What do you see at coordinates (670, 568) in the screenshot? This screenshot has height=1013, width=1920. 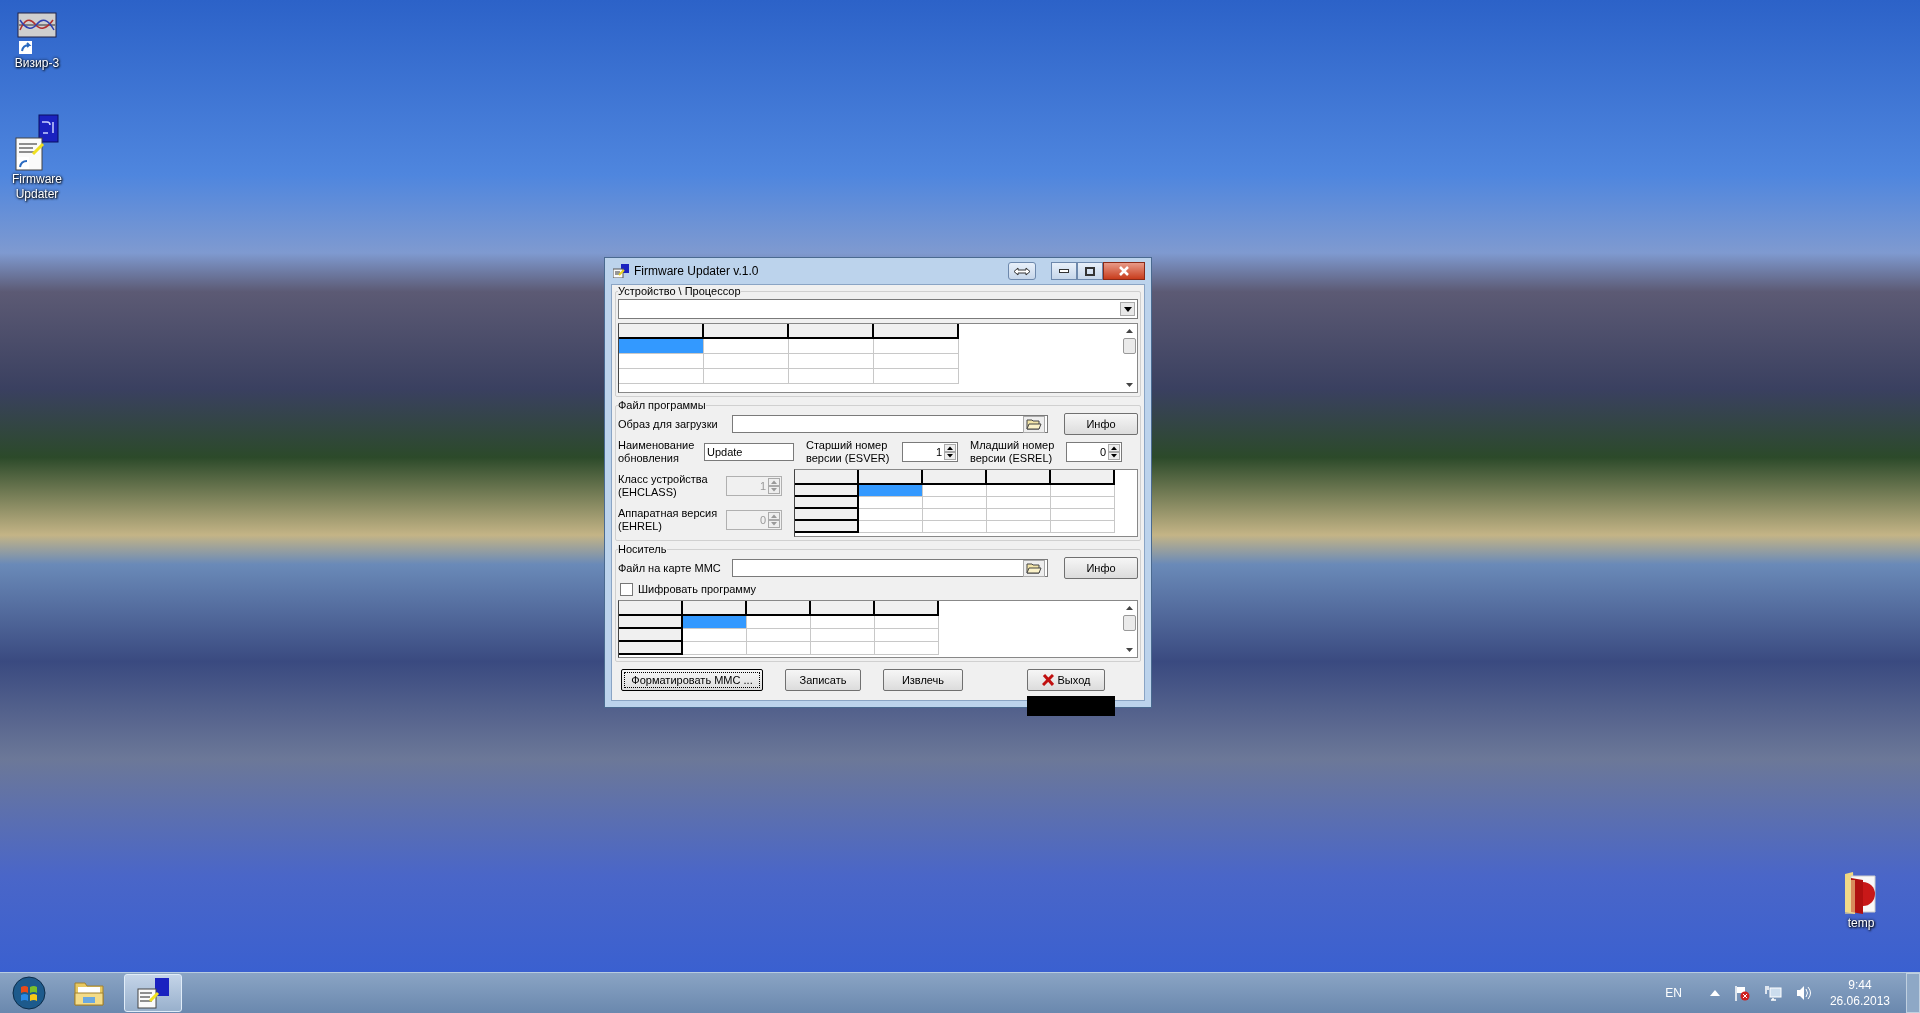 I see `field-label: Файл на карте MMC` at bounding box center [670, 568].